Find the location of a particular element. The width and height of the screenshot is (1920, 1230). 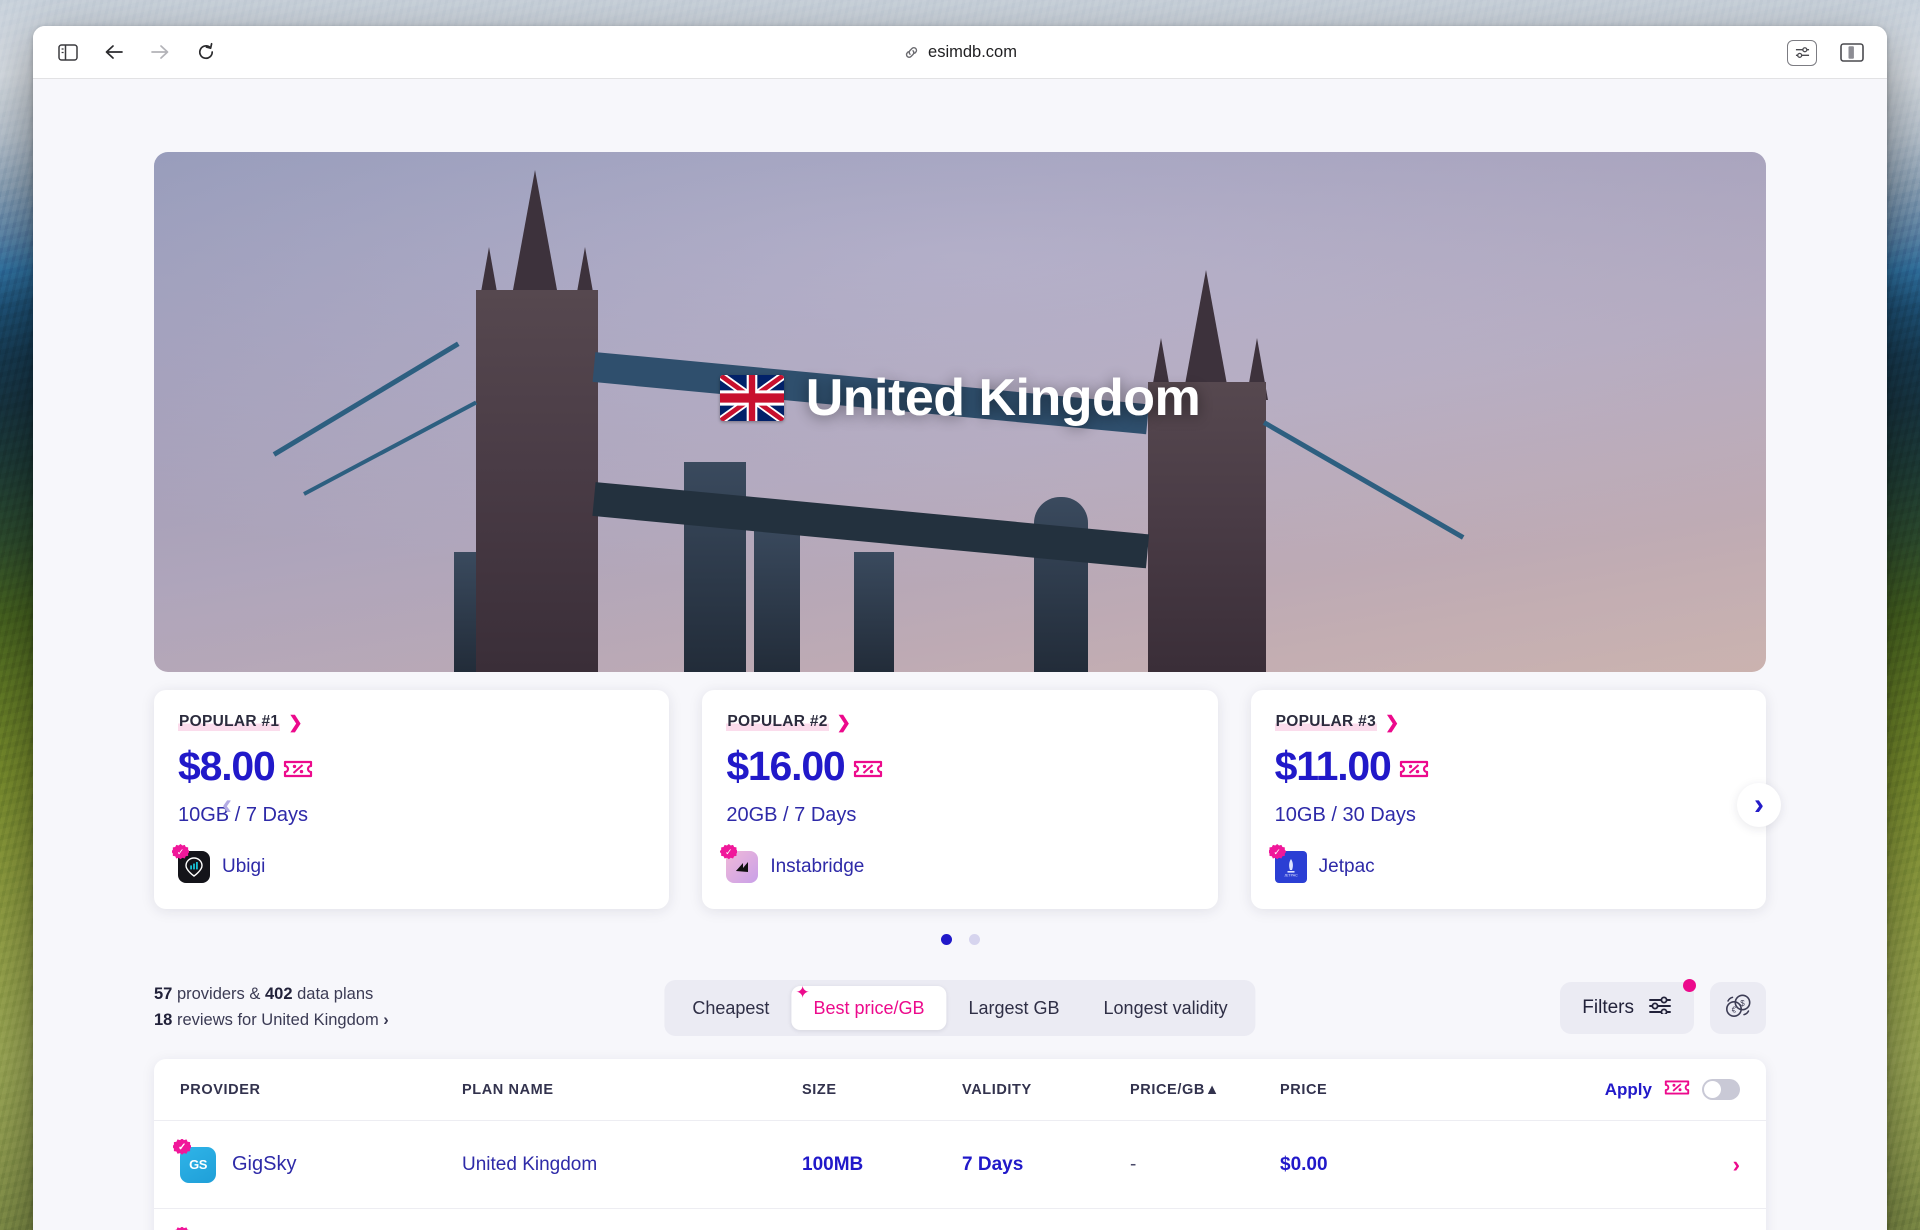

carousel-dots is located at coordinates (960, 939).